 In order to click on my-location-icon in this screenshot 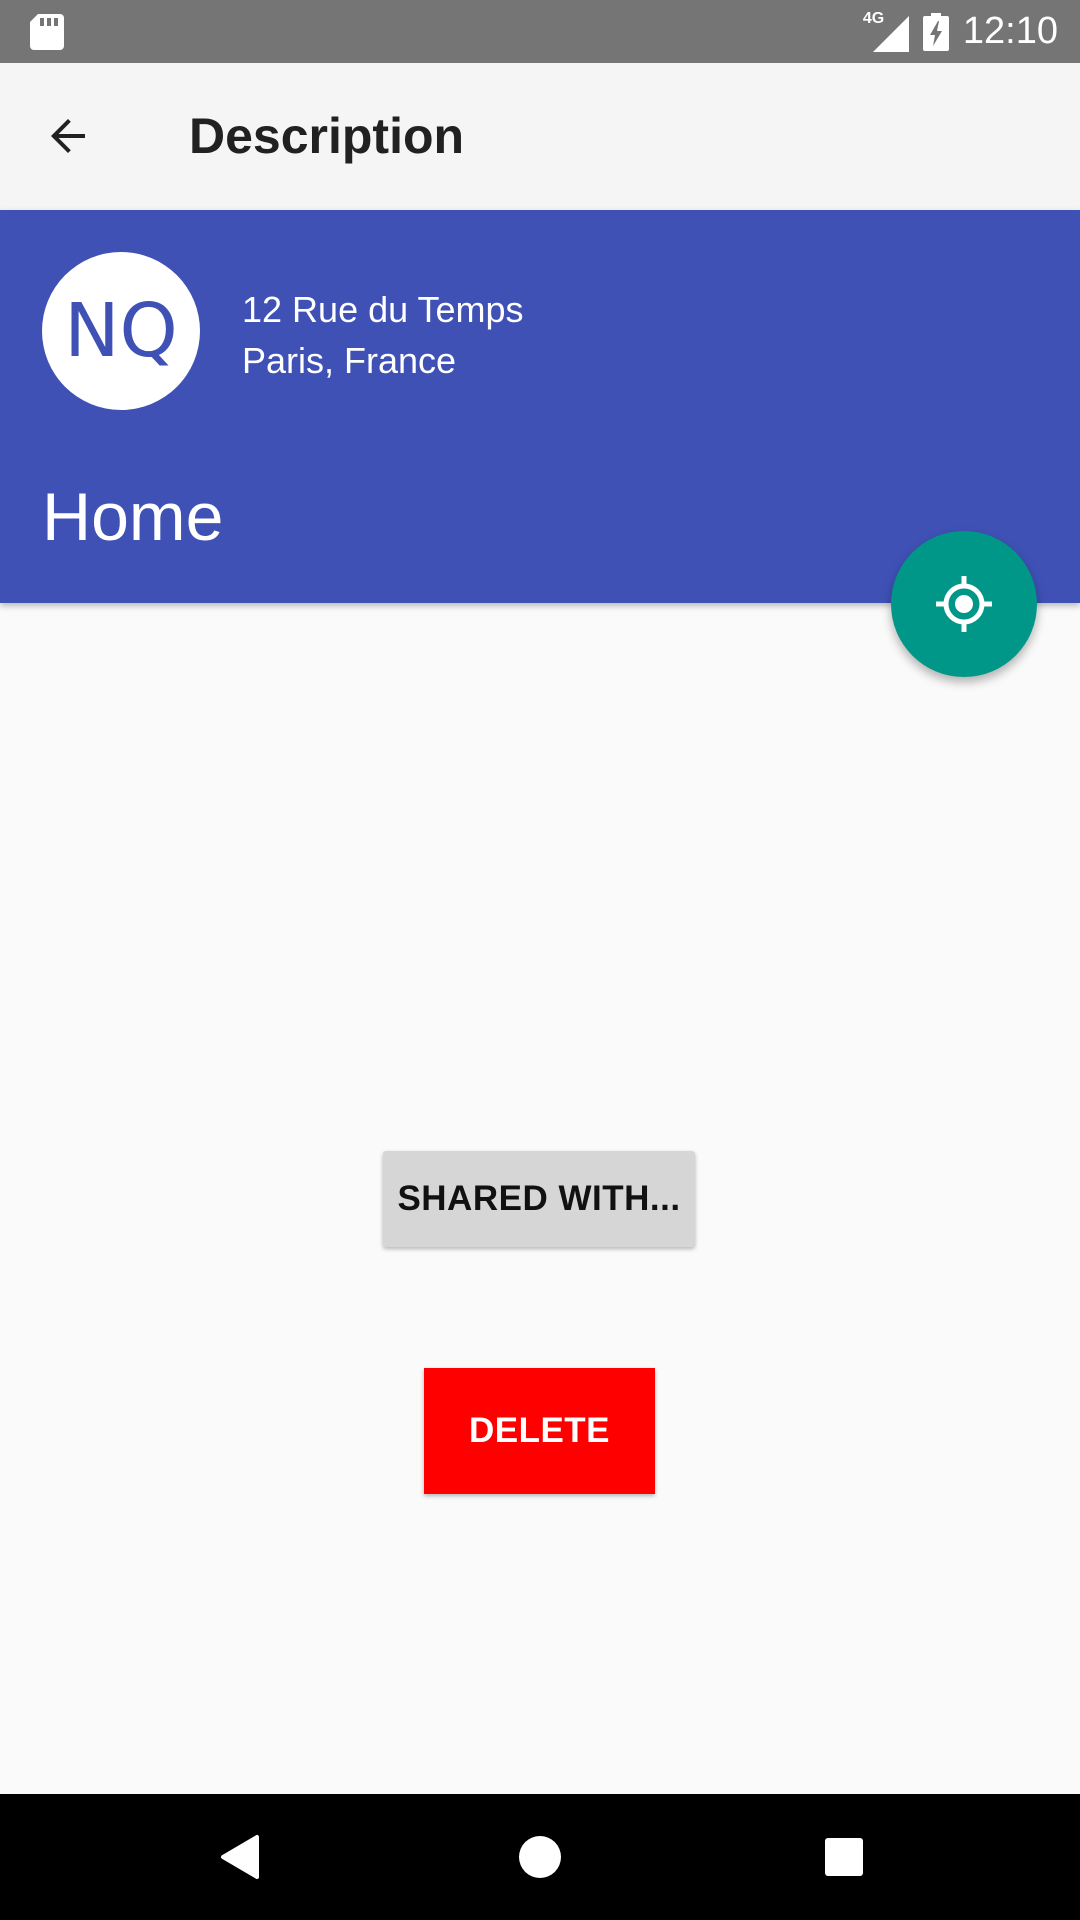, I will do `click(964, 604)`.